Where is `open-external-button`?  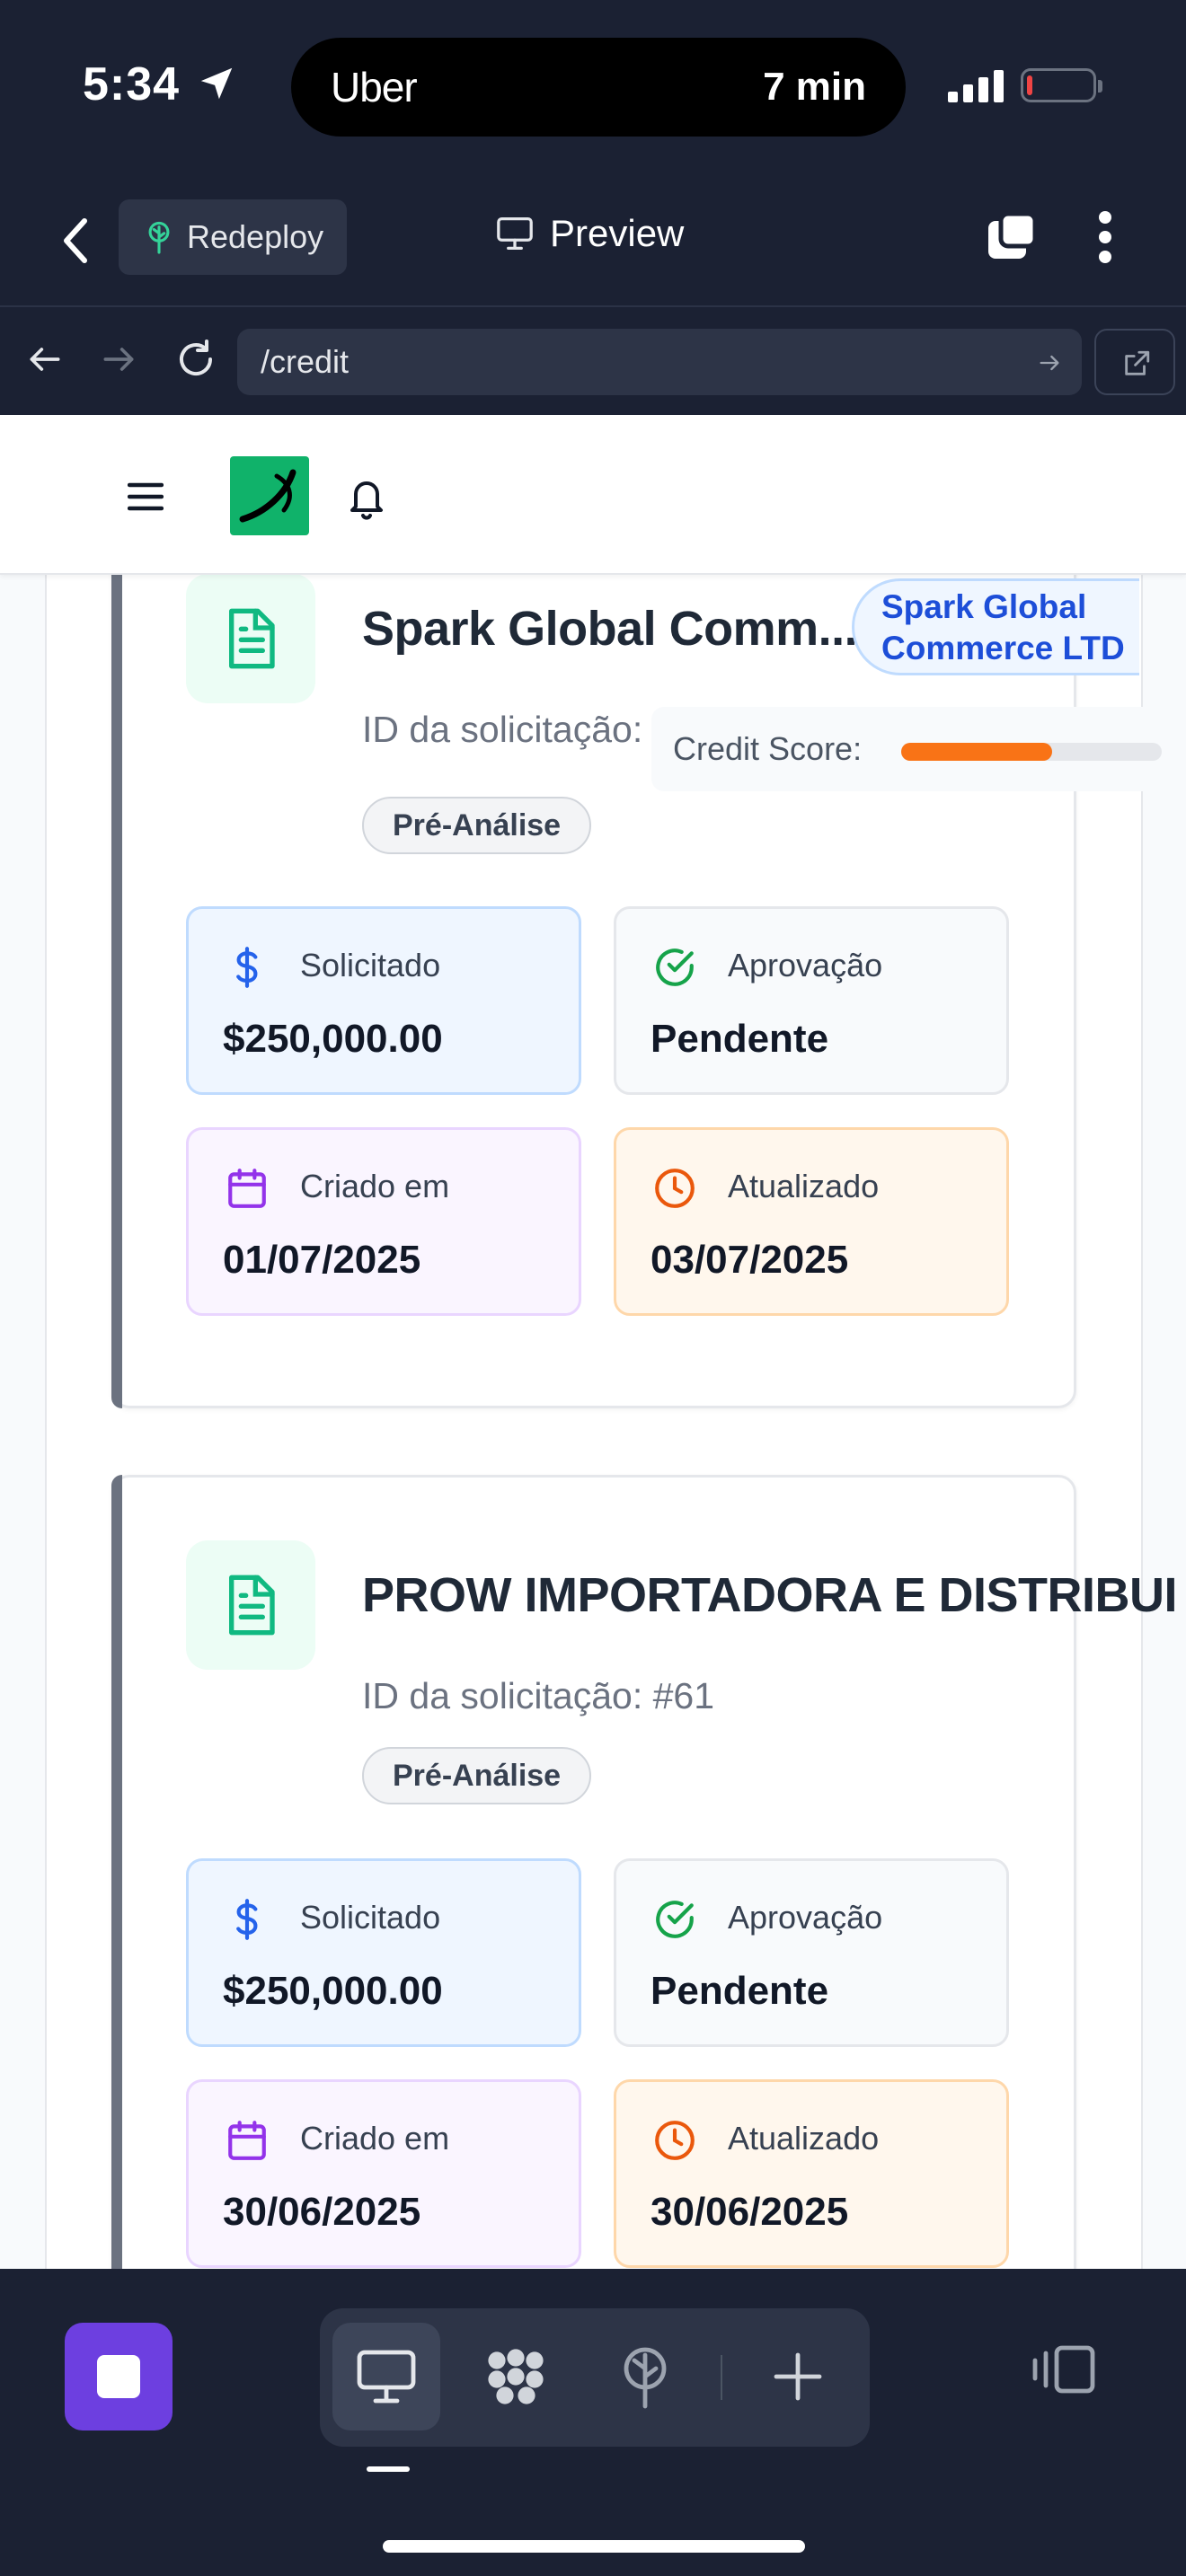
open-external-button is located at coordinates (1134, 362).